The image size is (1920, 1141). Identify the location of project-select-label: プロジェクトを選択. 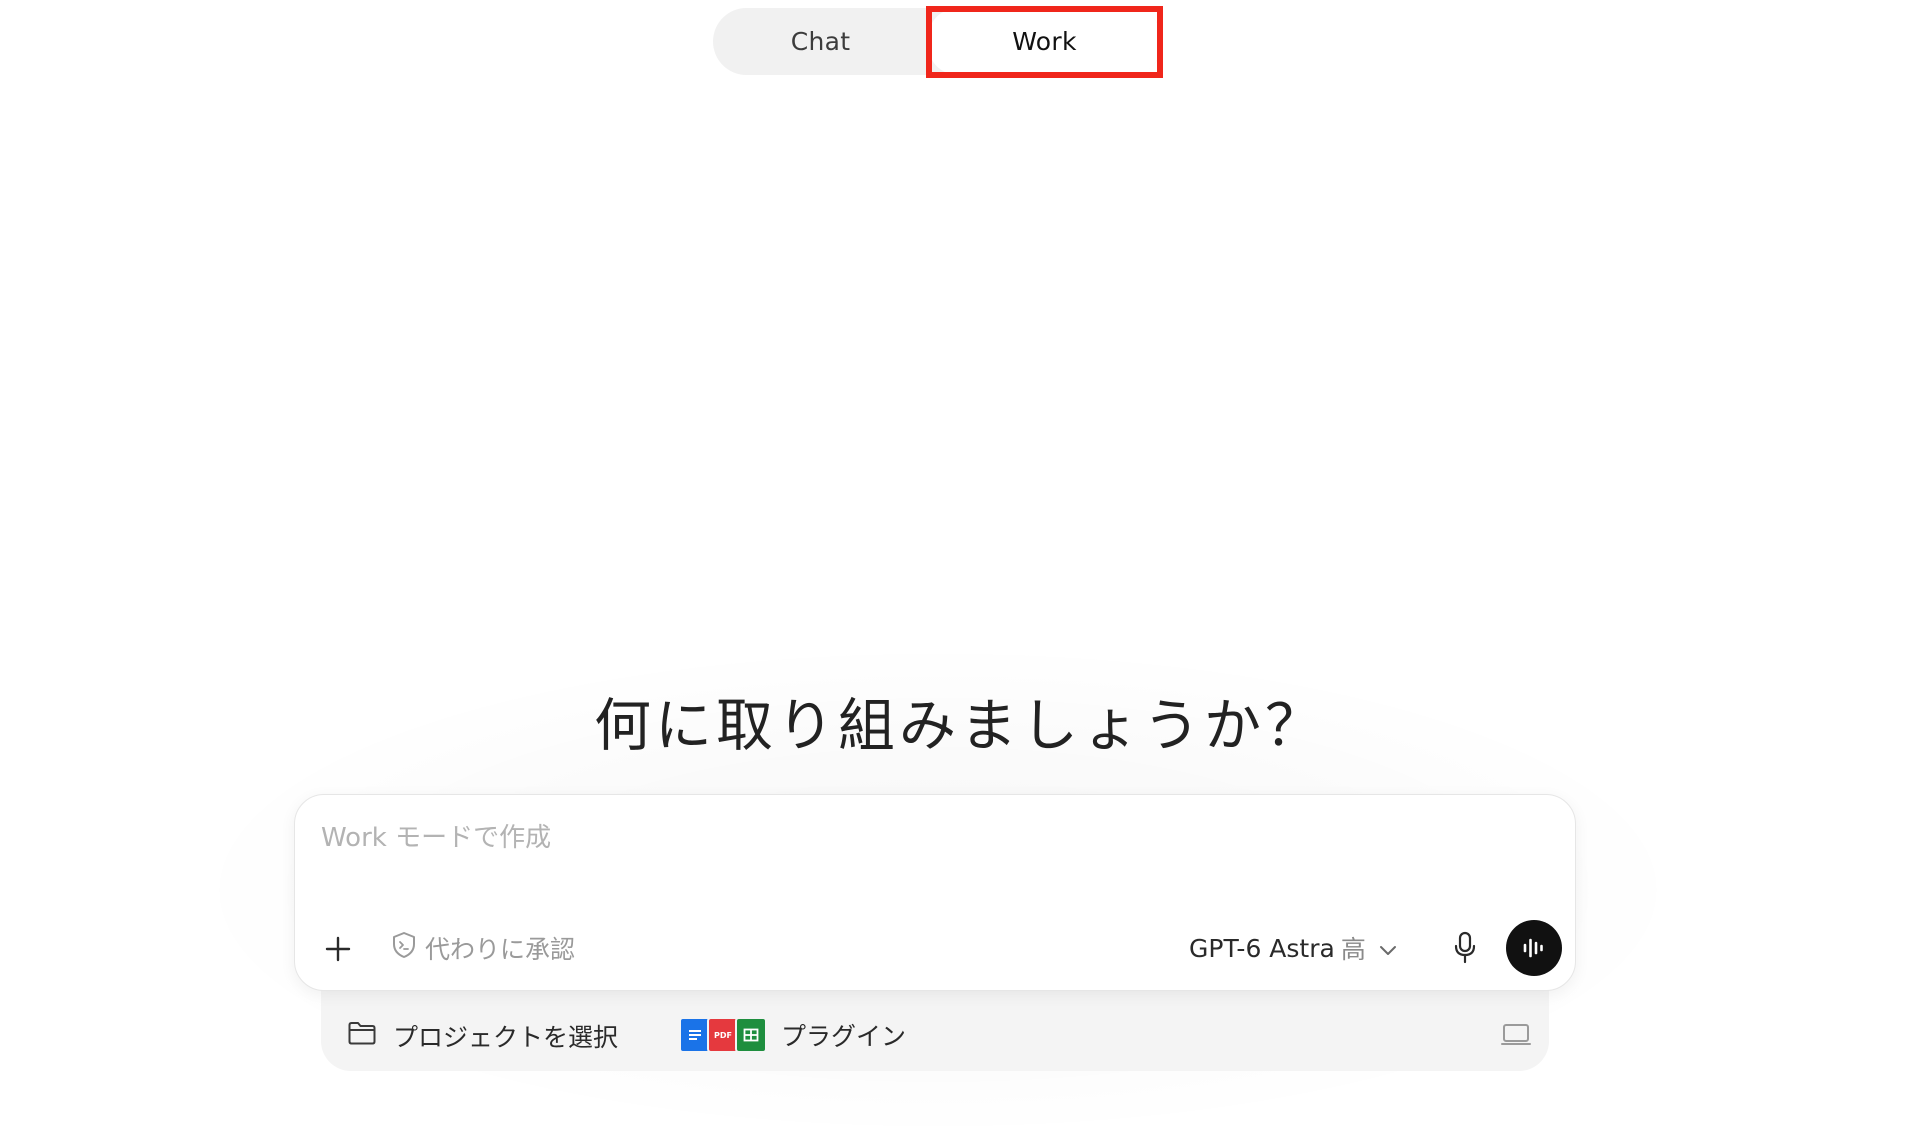
(506, 1037).